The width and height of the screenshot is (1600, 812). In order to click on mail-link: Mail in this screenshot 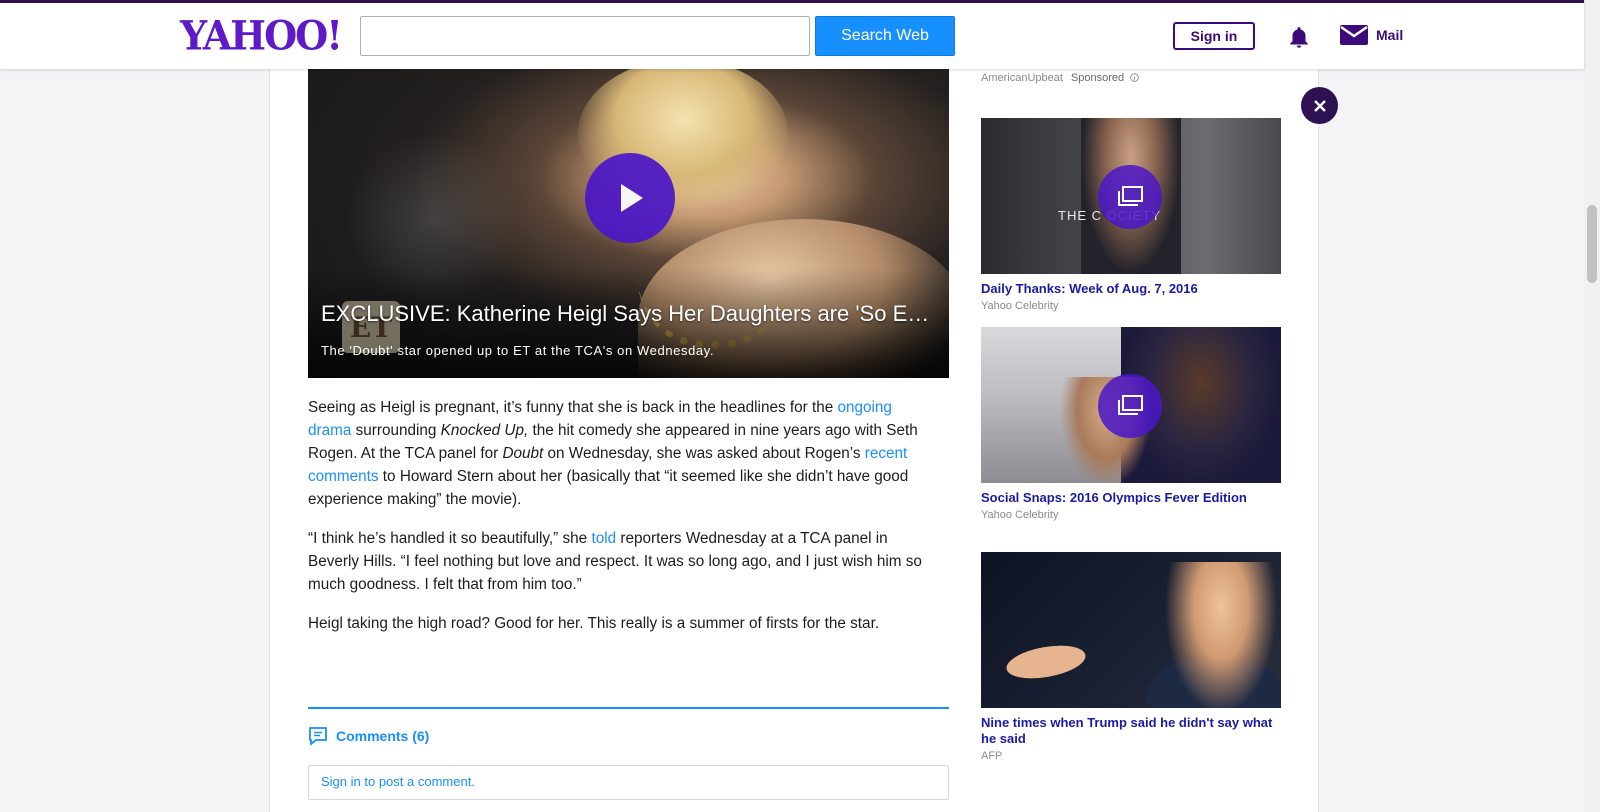, I will do `click(1371, 35)`.